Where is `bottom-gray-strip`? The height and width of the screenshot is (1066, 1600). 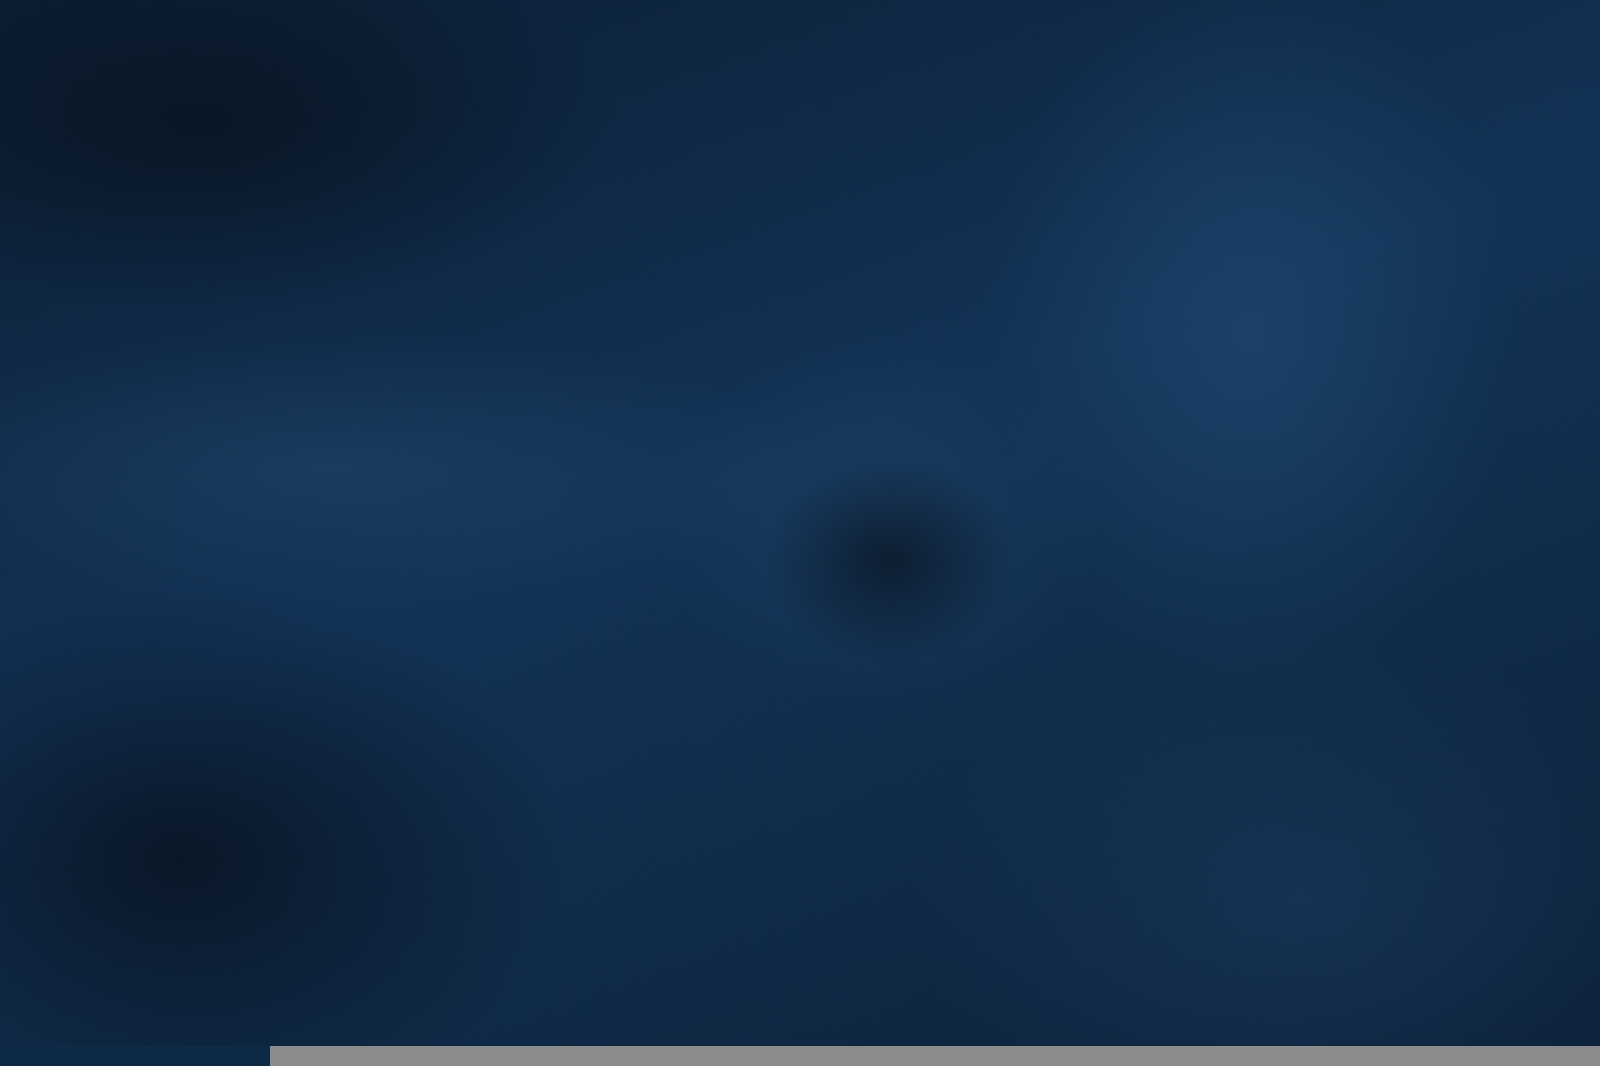 bottom-gray-strip is located at coordinates (800, 1056).